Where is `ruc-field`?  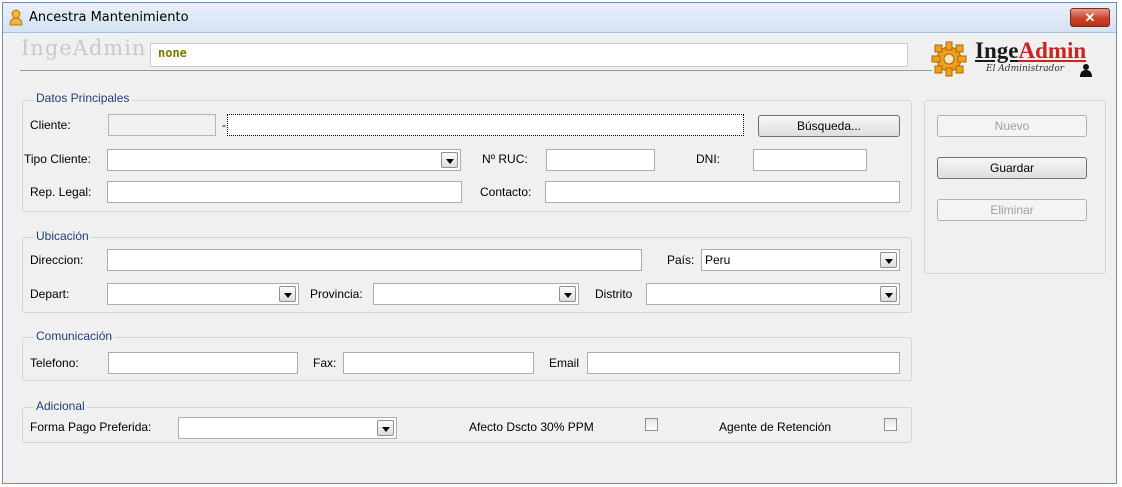
ruc-field is located at coordinates (600, 160).